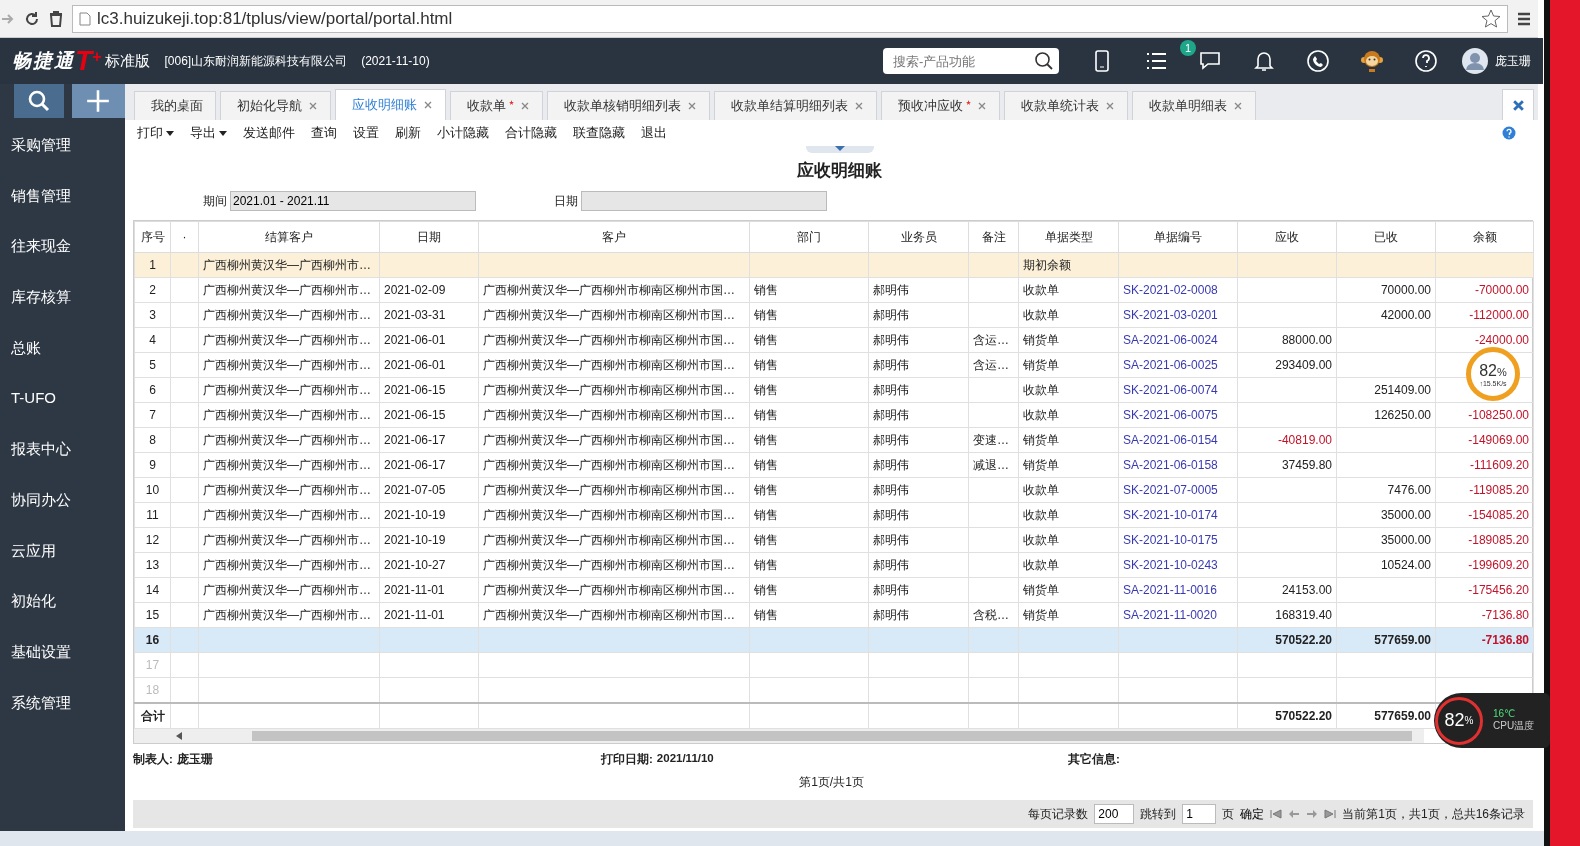  I want to click on sidebar-item: T-UFO, so click(62, 399).